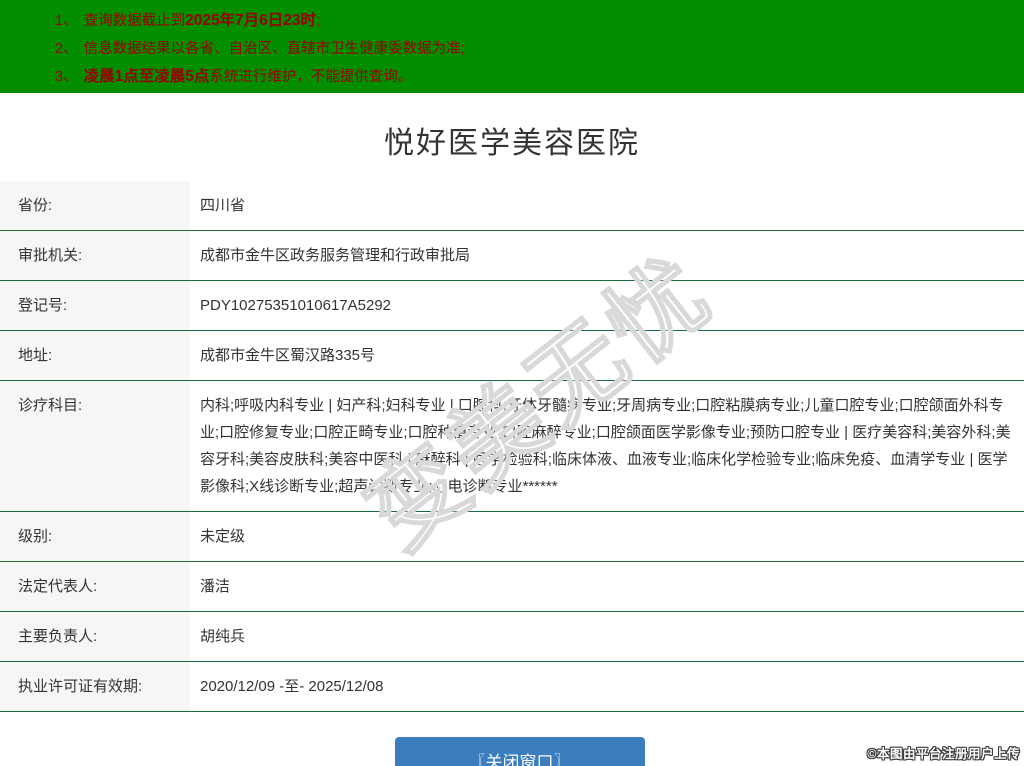 The width and height of the screenshot is (1024, 766). What do you see at coordinates (274, 49) in the screenshot?
I see `notice-text: 信息数据结果以各省、自治区、直辖市卫生健康委数据为准;` at bounding box center [274, 49].